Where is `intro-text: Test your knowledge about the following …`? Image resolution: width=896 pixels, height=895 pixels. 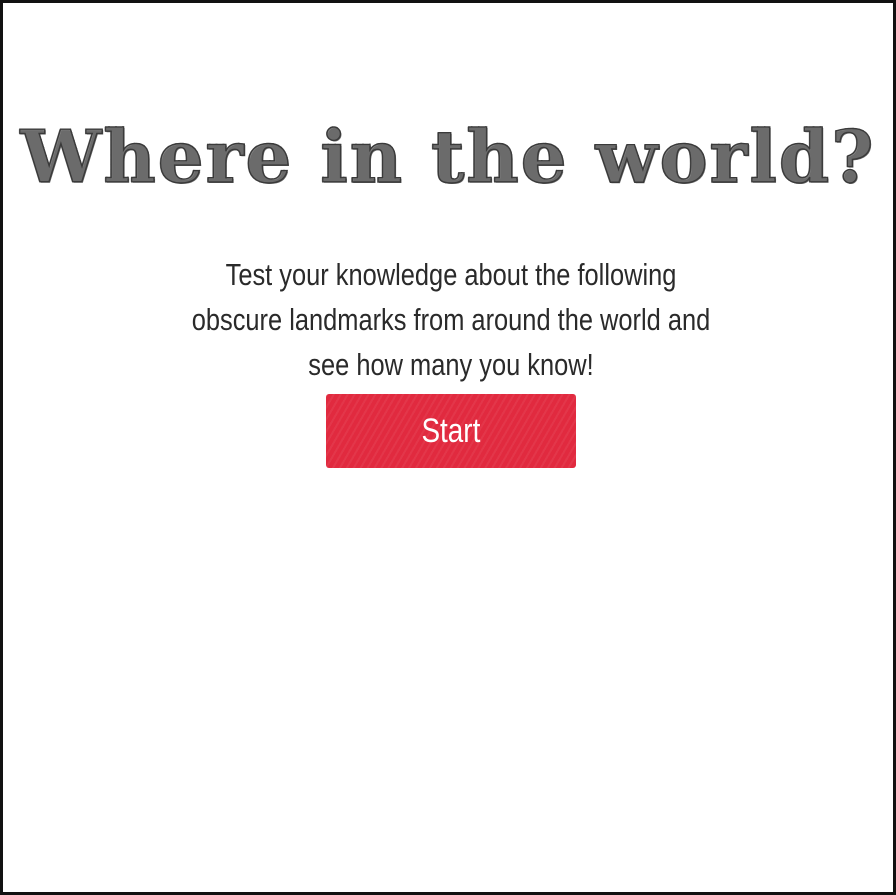
intro-text: Test your knowledge about the following … is located at coordinates (451, 319).